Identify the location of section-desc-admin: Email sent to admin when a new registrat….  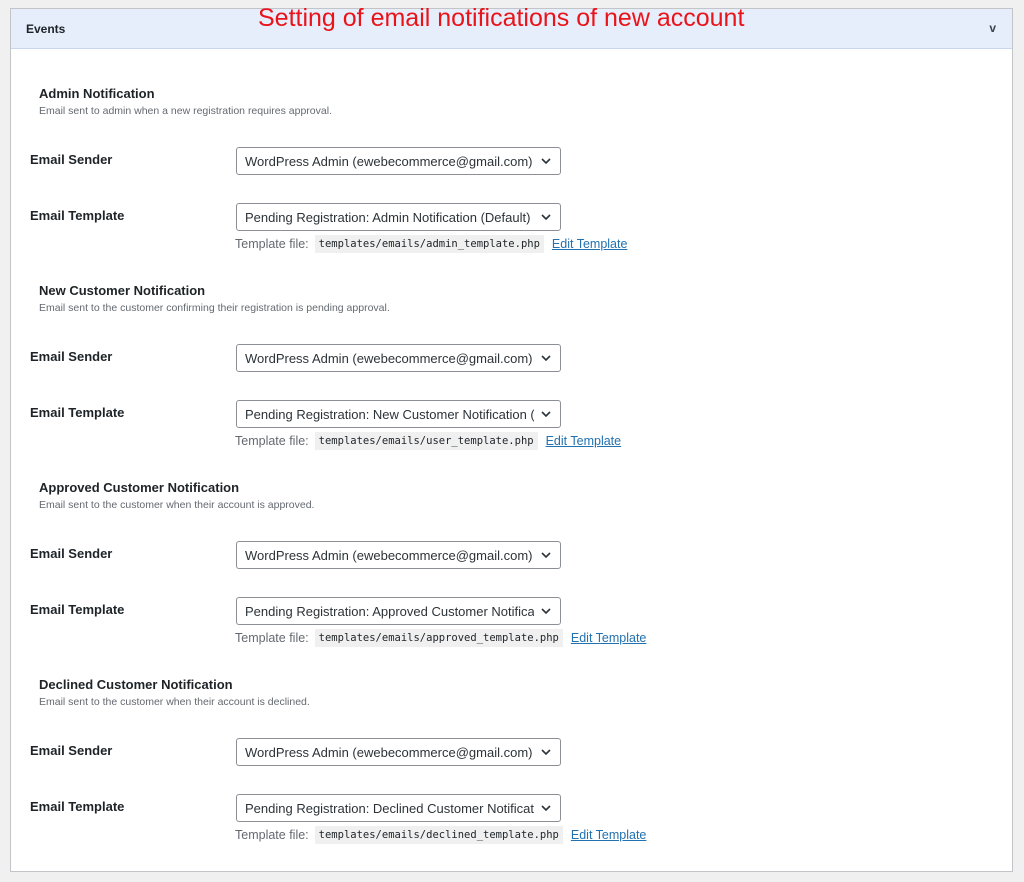
(185, 111).